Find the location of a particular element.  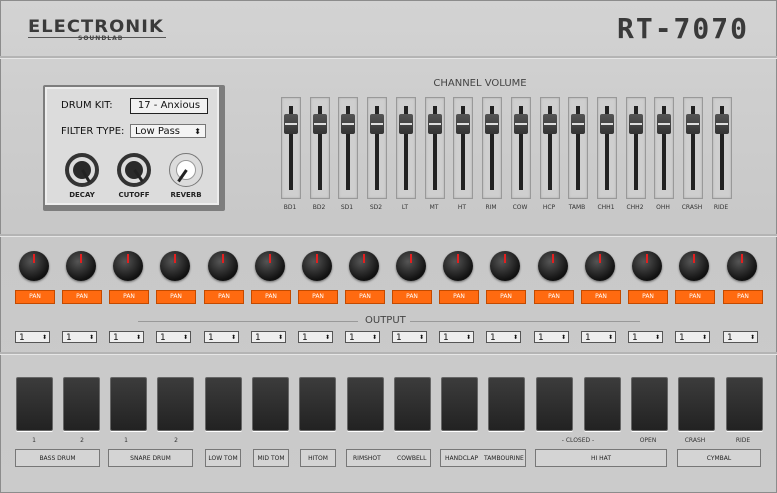

volume-fader-ride is located at coordinates (722, 148).